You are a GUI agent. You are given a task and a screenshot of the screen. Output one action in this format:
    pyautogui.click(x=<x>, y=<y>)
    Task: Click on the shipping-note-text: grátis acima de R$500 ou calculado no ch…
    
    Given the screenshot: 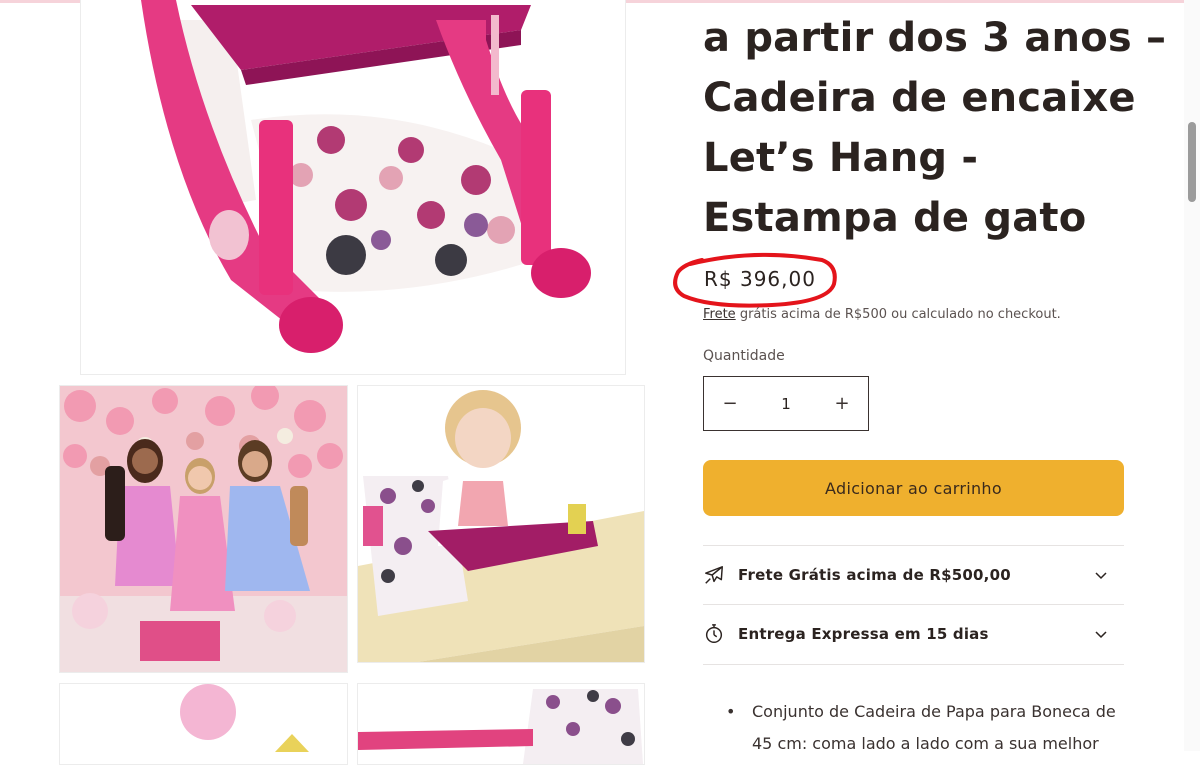 What is the action you would take?
    pyautogui.click(x=898, y=314)
    